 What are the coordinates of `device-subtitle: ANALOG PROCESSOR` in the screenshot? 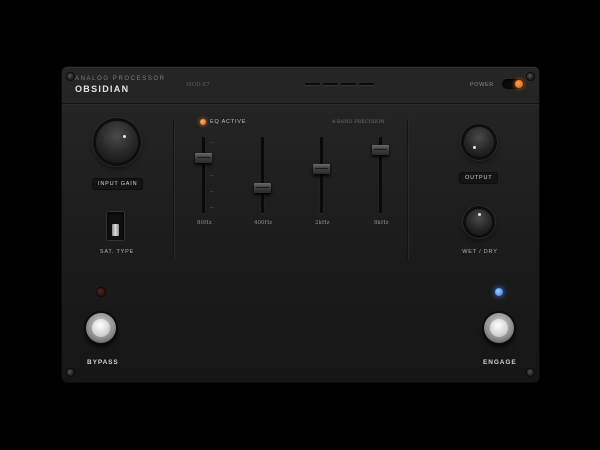 It's located at (120, 79).